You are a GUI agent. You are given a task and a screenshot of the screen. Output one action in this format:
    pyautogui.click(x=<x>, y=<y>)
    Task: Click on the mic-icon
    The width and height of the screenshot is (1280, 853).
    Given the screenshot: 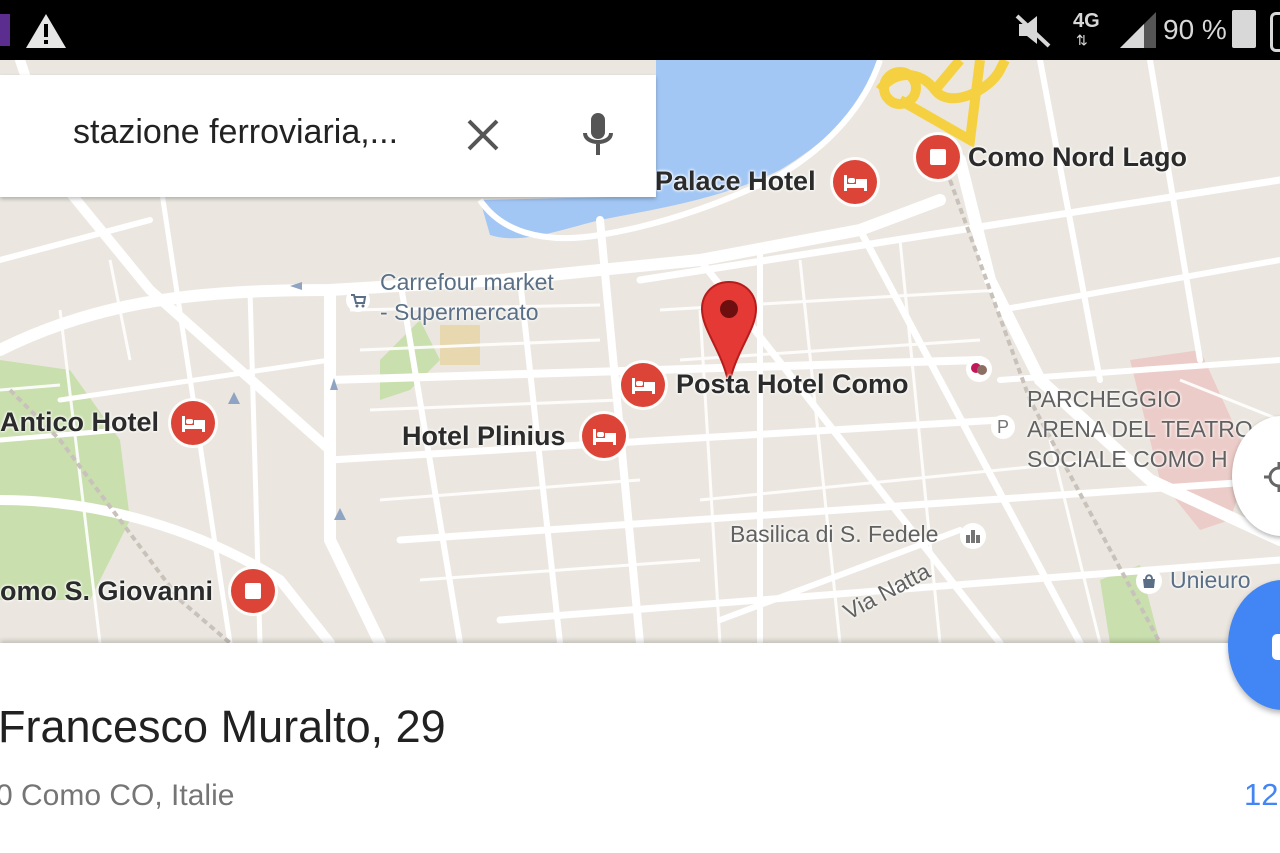 What is the action you would take?
    pyautogui.click(x=598, y=136)
    